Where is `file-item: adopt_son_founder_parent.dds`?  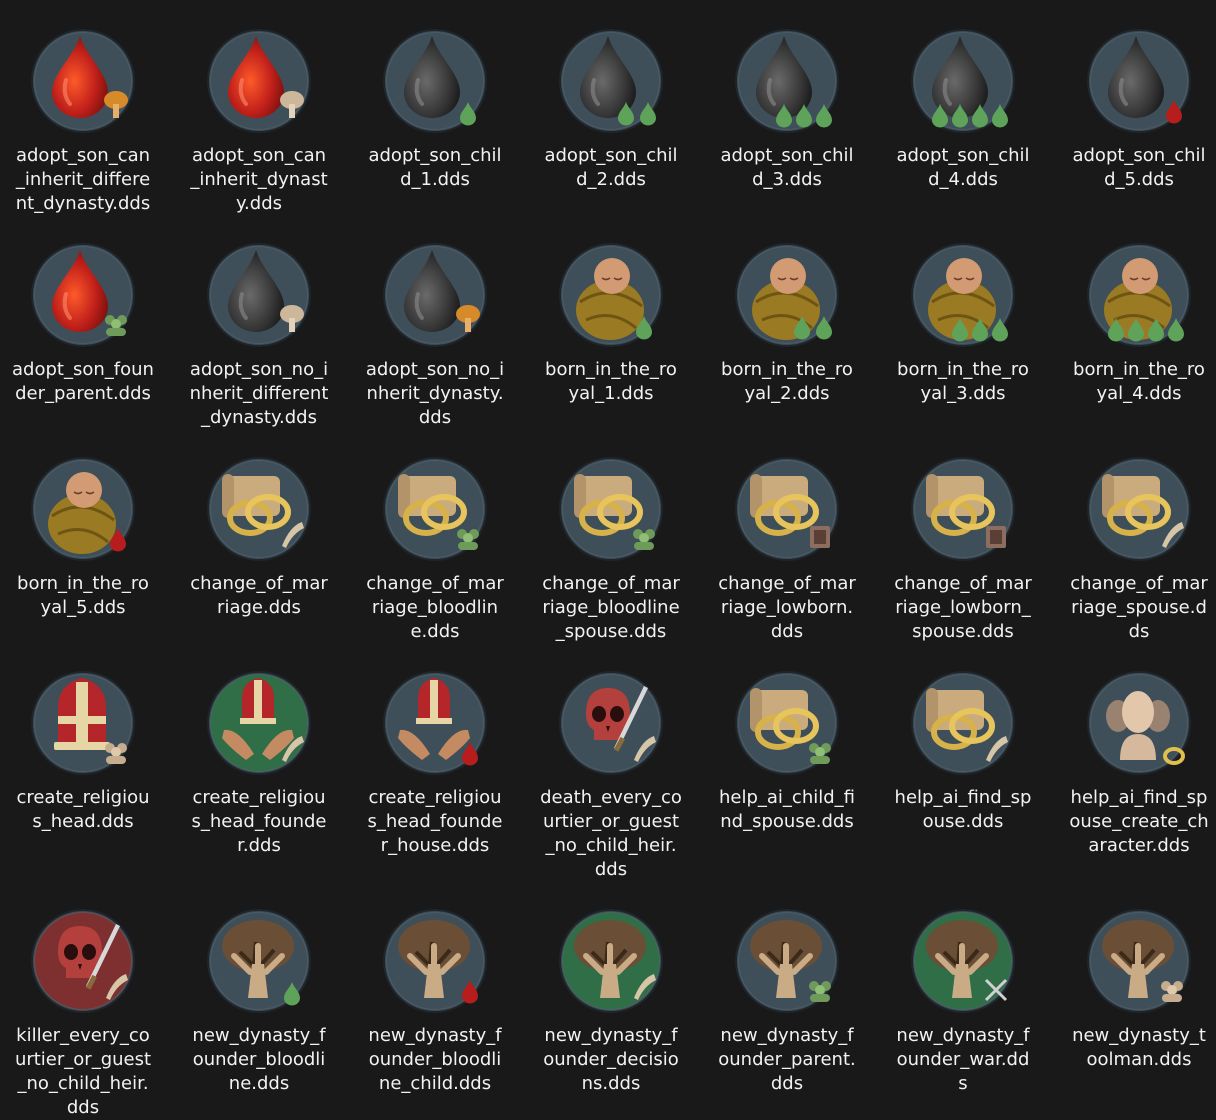
file-item: adopt_son_founder_parent.dds is located at coordinates (83, 323).